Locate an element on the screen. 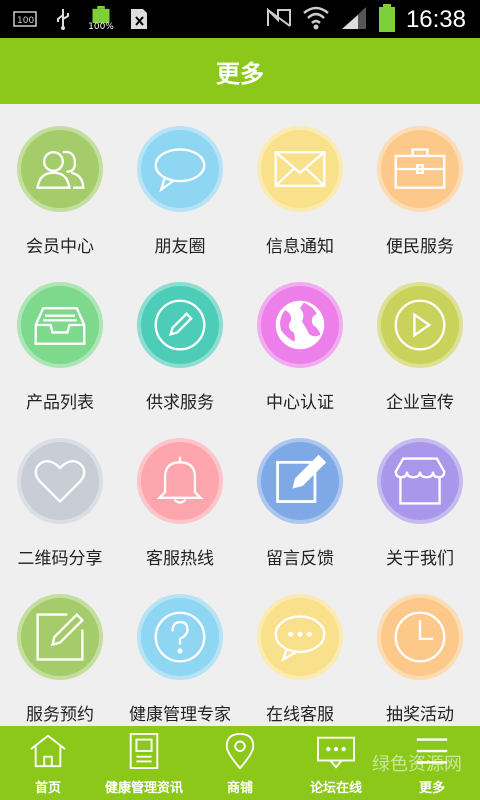 Image resolution: width=480 pixels, height=800 pixels. no-sim-icon is located at coordinates (279, 20).